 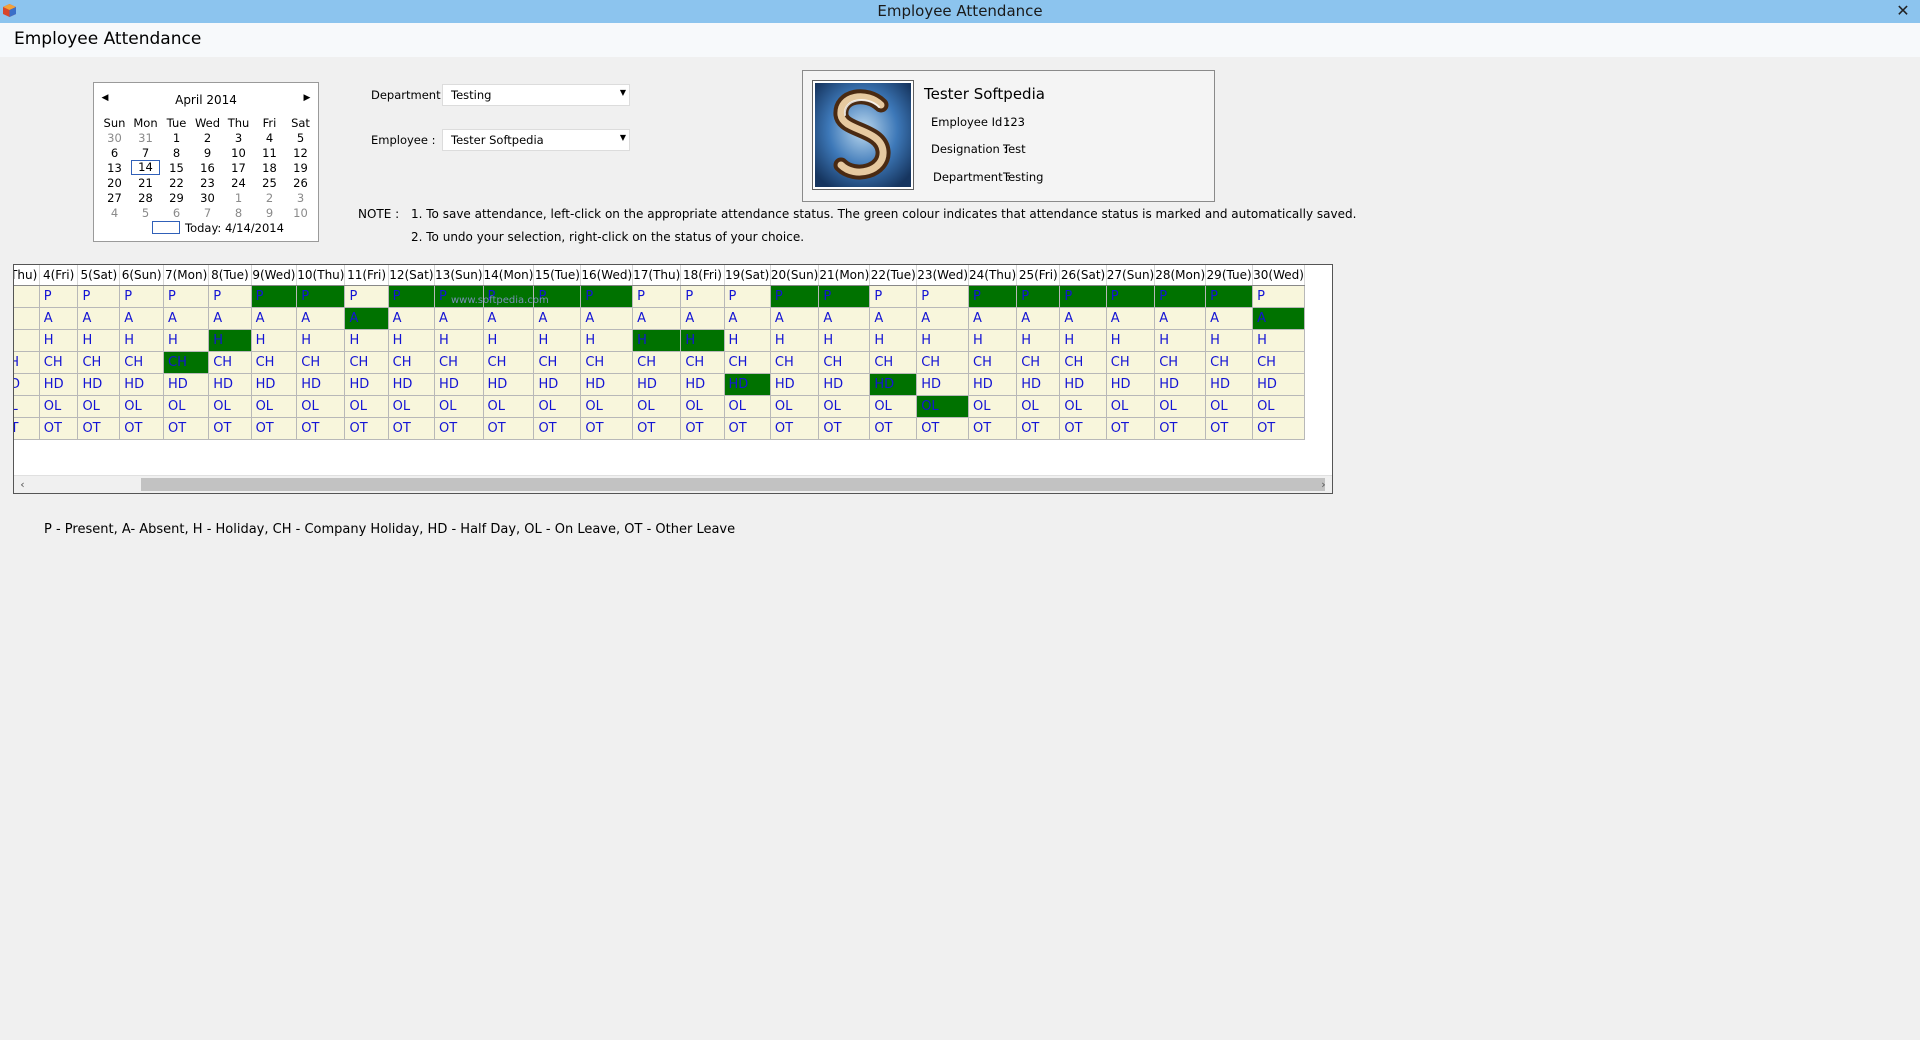 What do you see at coordinates (176, 152) in the screenshot?
I see `calendar-day: 8` at bounding box center [176, 152].